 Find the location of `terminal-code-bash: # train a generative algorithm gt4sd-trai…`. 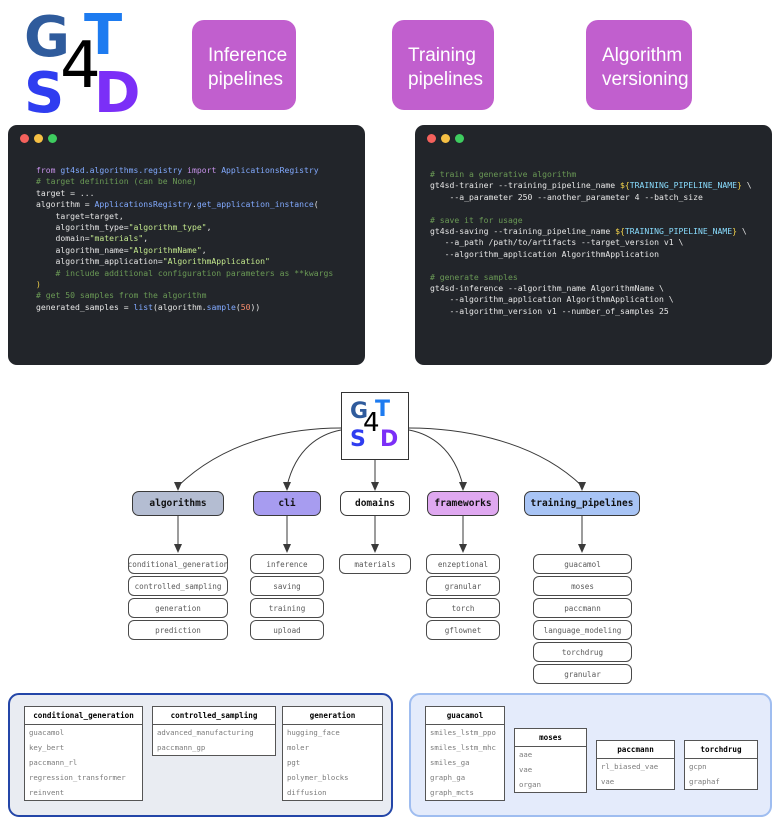

terminal-code-bash: # train a generative algorithm gt4sd-trai… is located at coordinates (593, 234).